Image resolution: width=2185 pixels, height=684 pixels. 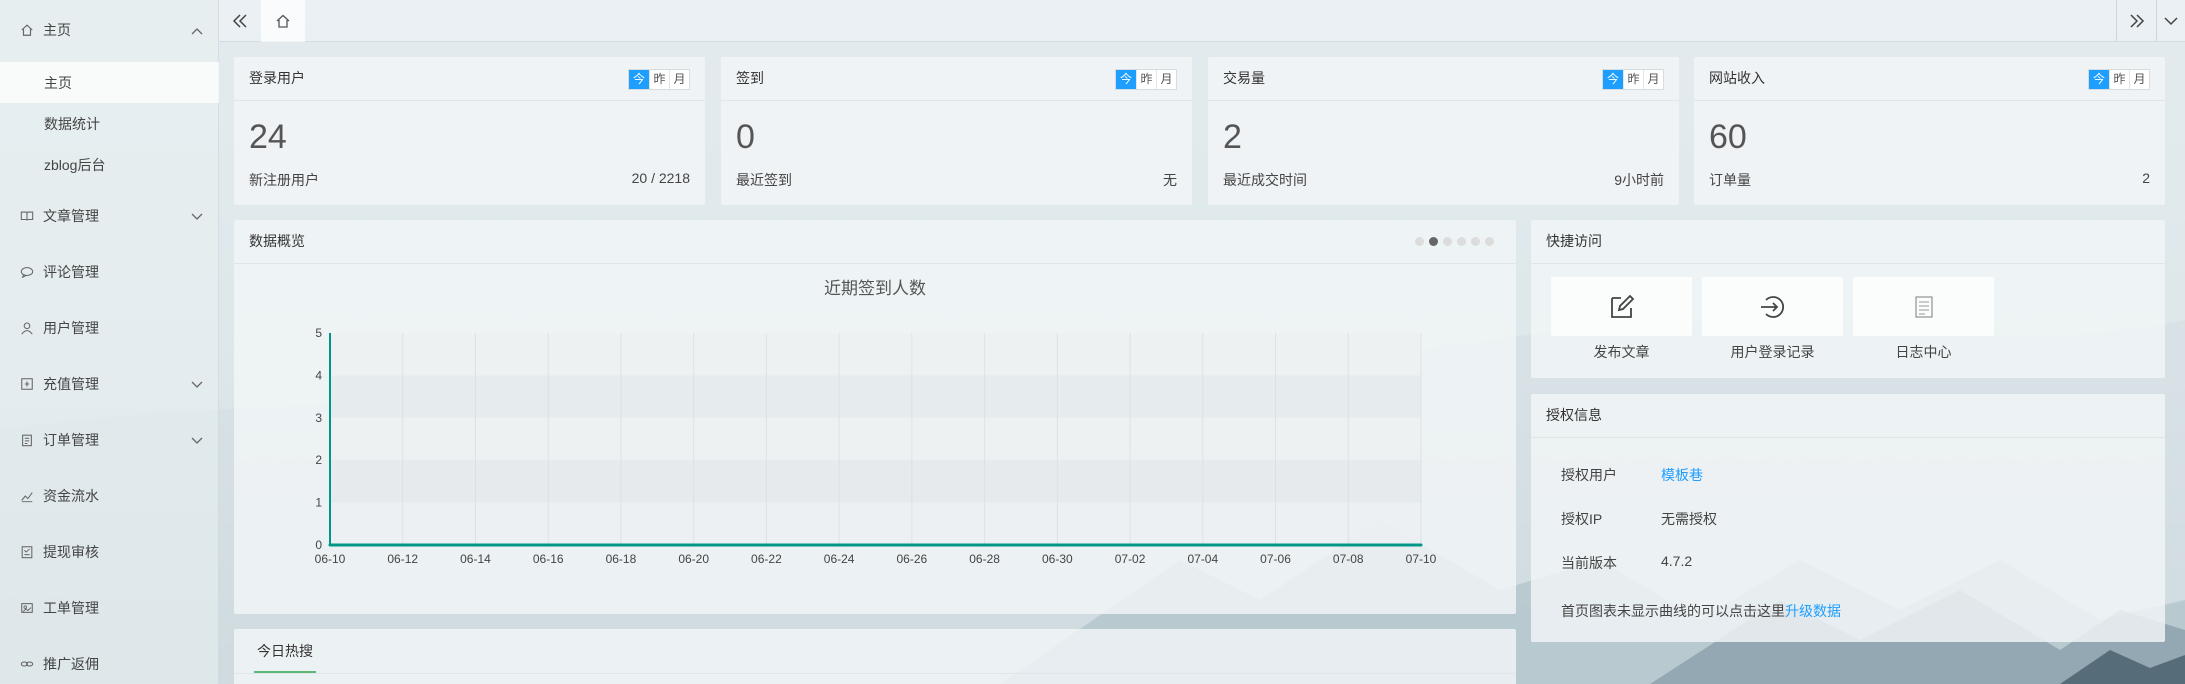 I want to click on y-tick-label: 1, so click(x=318, y=503).